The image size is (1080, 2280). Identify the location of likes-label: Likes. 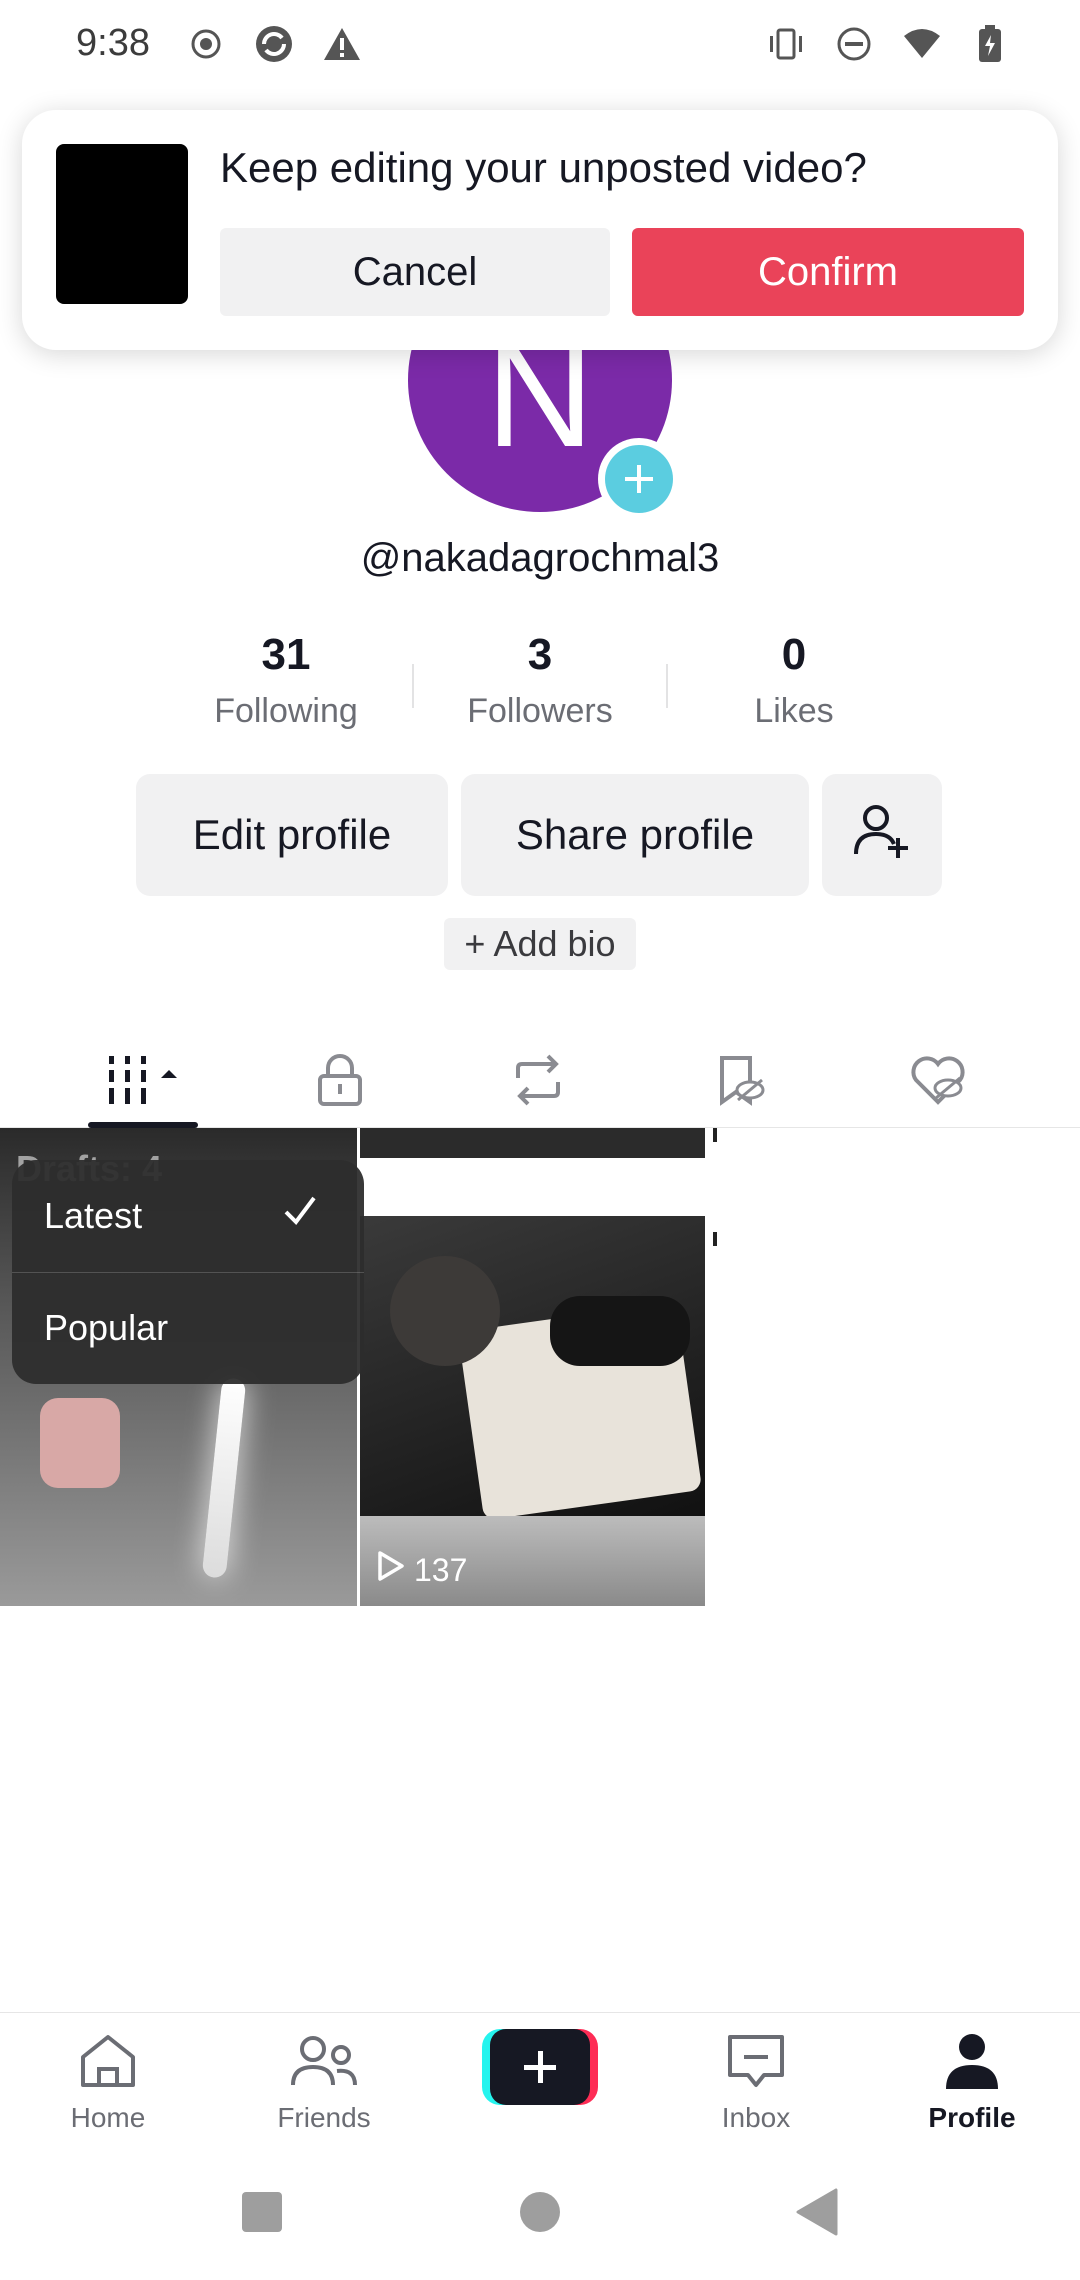
(794, 711).